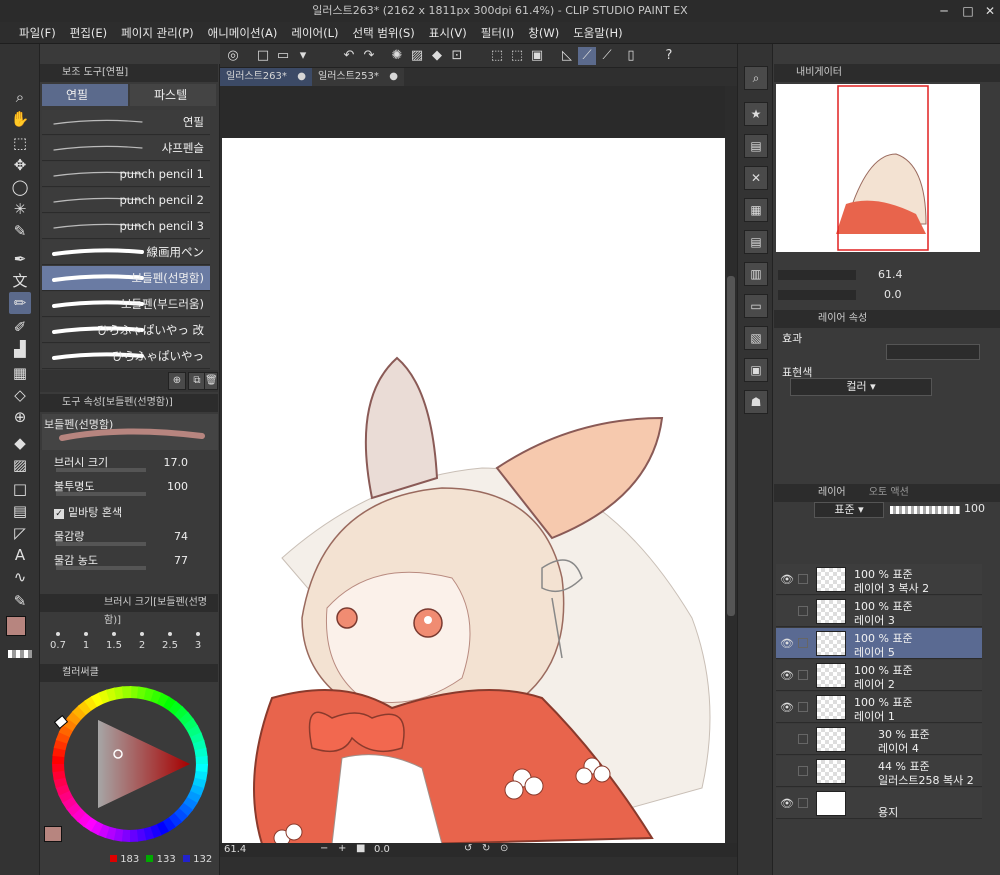  What do you see at coordinates (925, 510) in the screenshot?
I see `opacity-slider` at bounding box center [925, 510].